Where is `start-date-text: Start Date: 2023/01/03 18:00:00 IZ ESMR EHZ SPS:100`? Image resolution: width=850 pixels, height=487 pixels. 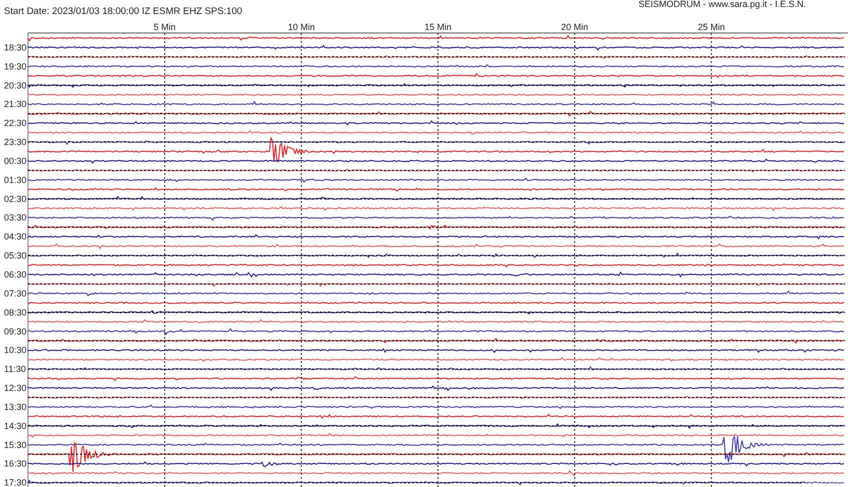 start-date-text: Start Date: 2023/01/03 18:00:00 IZ ESMR EHZ SPS:100 is located at coordinates (123, 11).